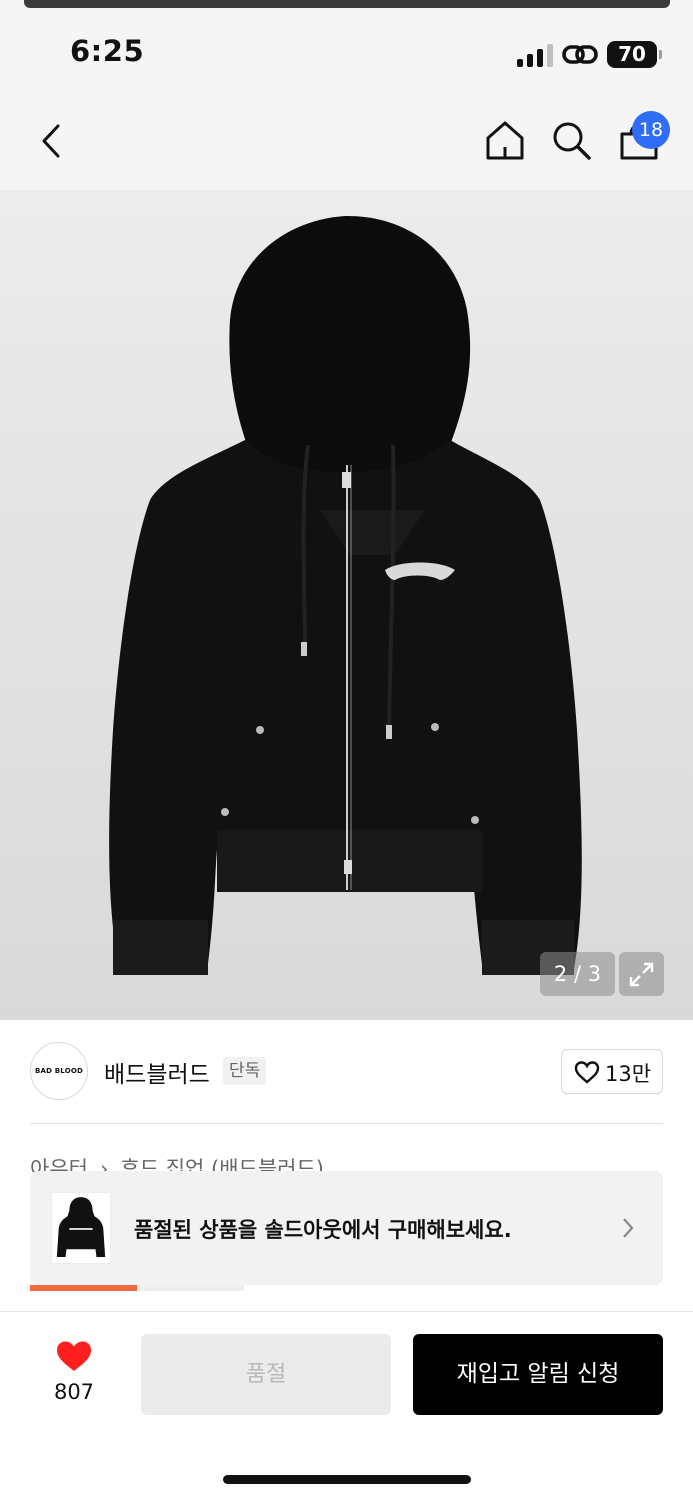 This screenshot has height=1500, width=693. I want to click on breadcrumb: 아우터 › 후드 집업 (배드블러드), so click(177, 1163).